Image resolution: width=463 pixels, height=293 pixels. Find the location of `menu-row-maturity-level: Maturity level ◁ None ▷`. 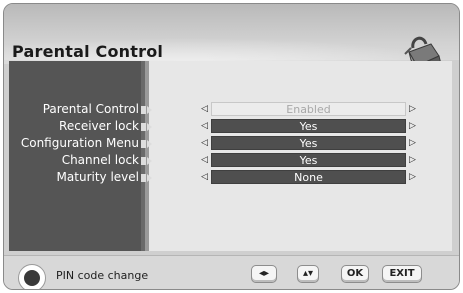

menu-row-maturity-level: Maturity level ◁ None ▷ is located at coordinates (231, 177).